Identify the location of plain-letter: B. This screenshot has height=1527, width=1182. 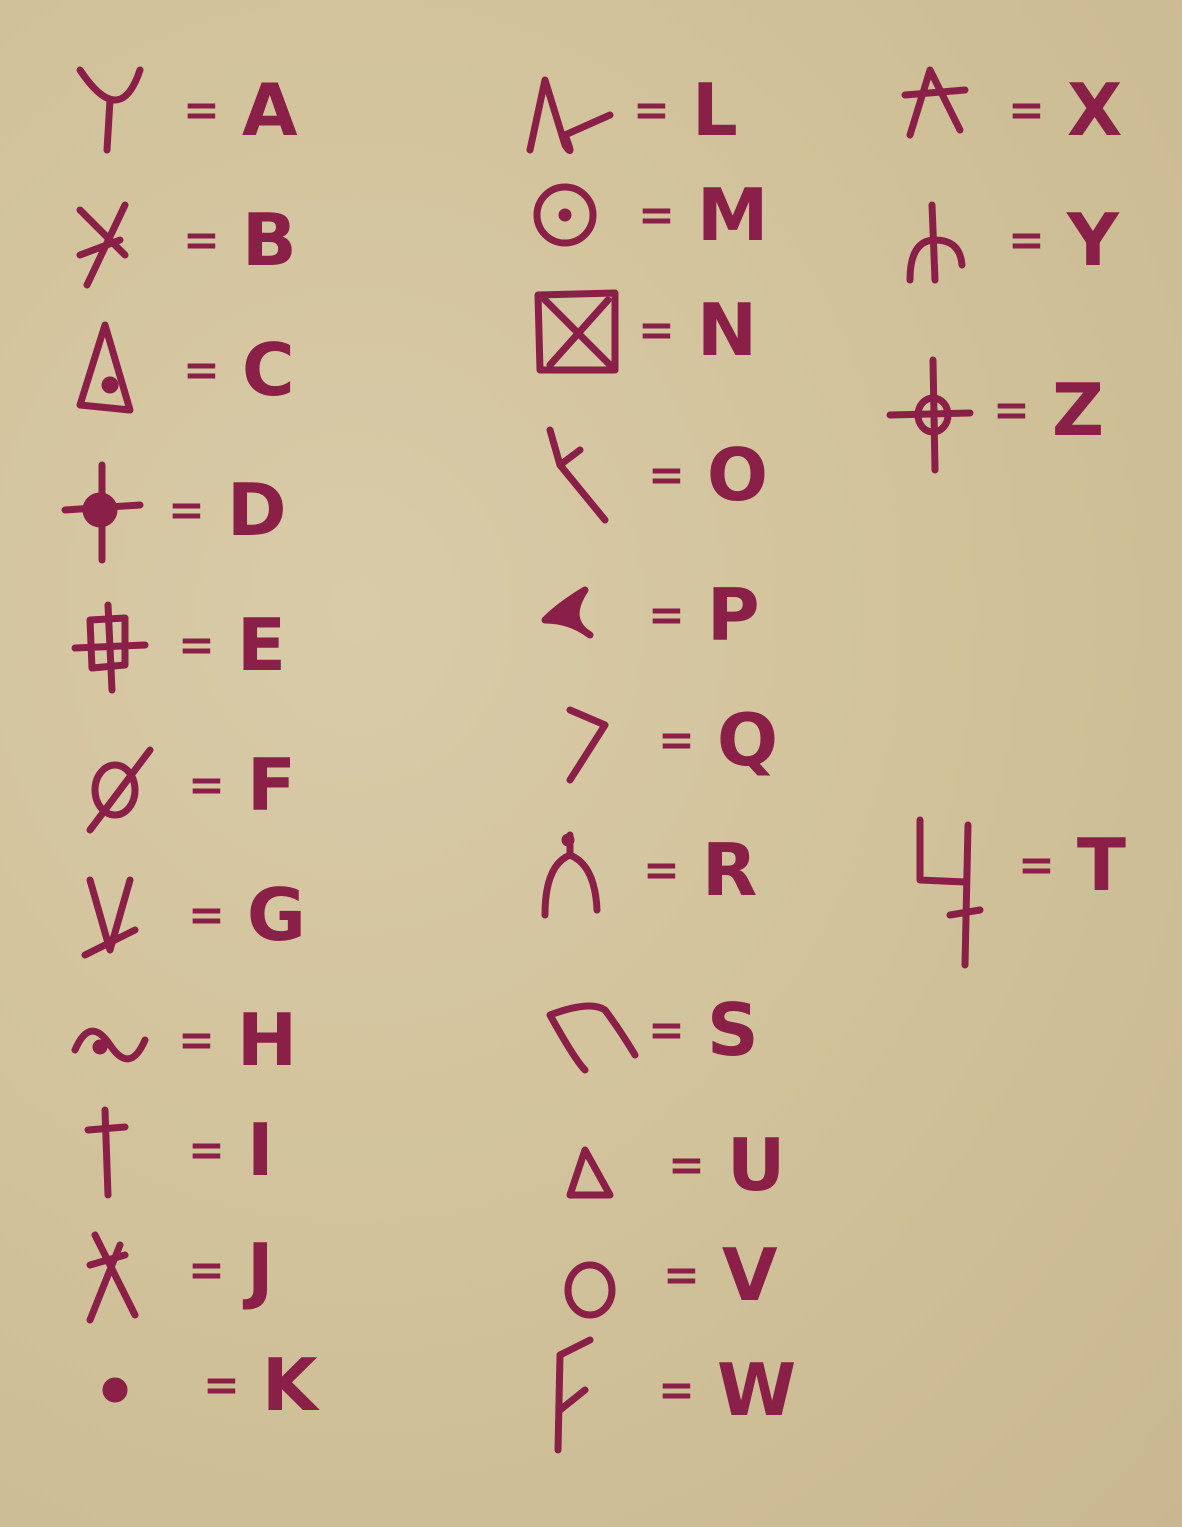
(269, 240).